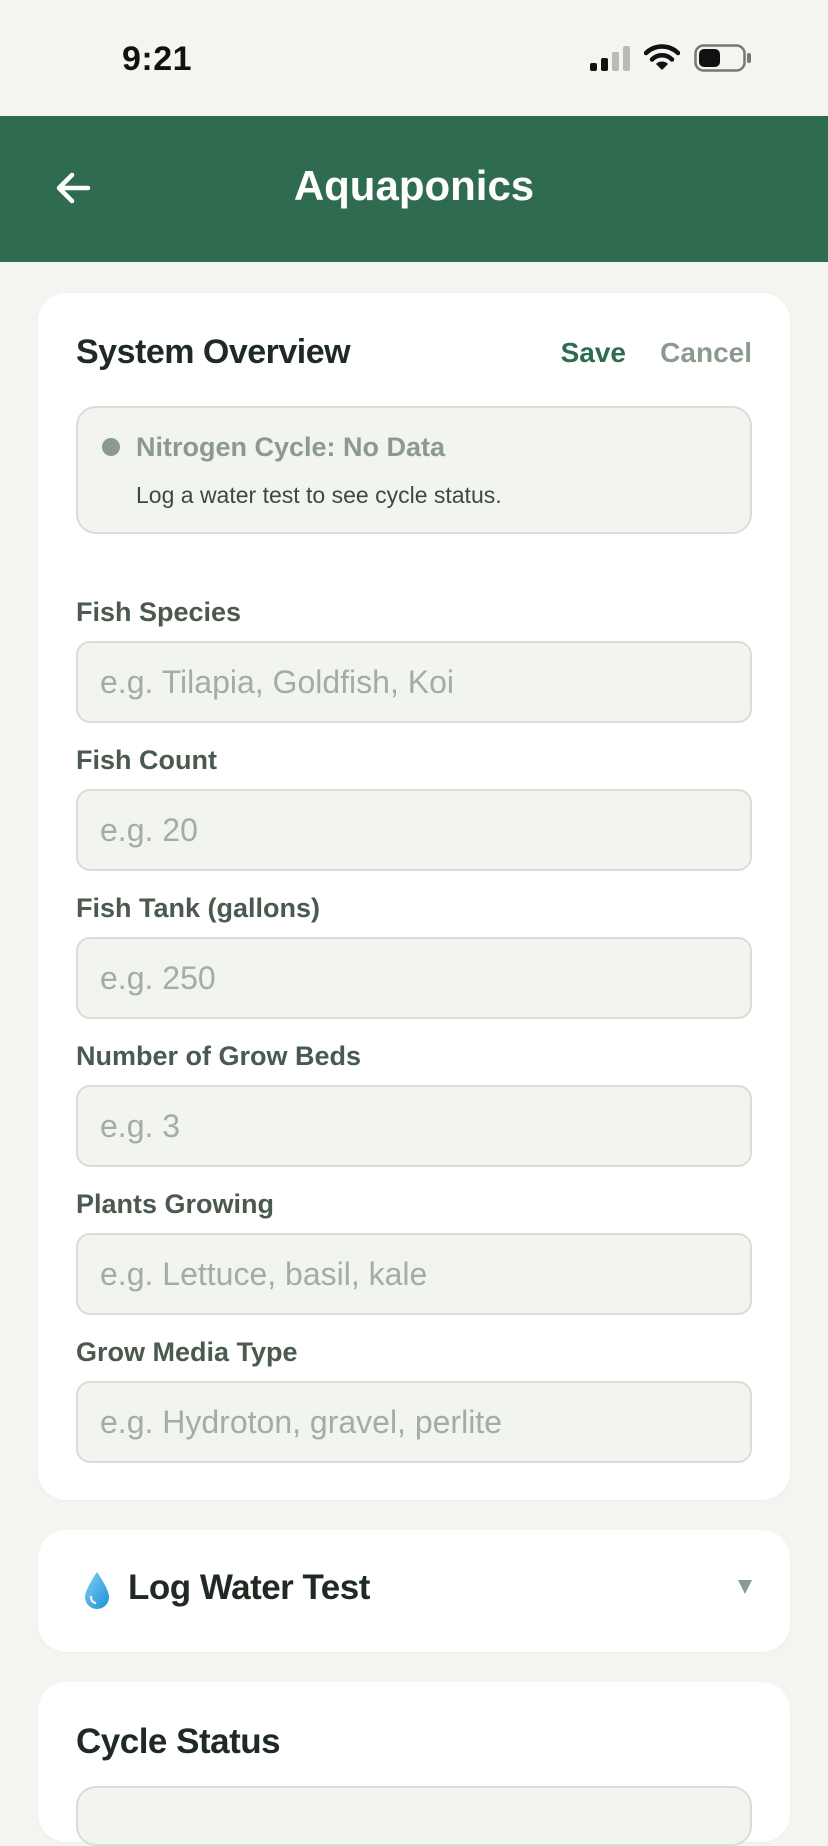  Describe the element at coordinates (414, 1274) in the screenshot. I see `plants-growing-input` at that location.